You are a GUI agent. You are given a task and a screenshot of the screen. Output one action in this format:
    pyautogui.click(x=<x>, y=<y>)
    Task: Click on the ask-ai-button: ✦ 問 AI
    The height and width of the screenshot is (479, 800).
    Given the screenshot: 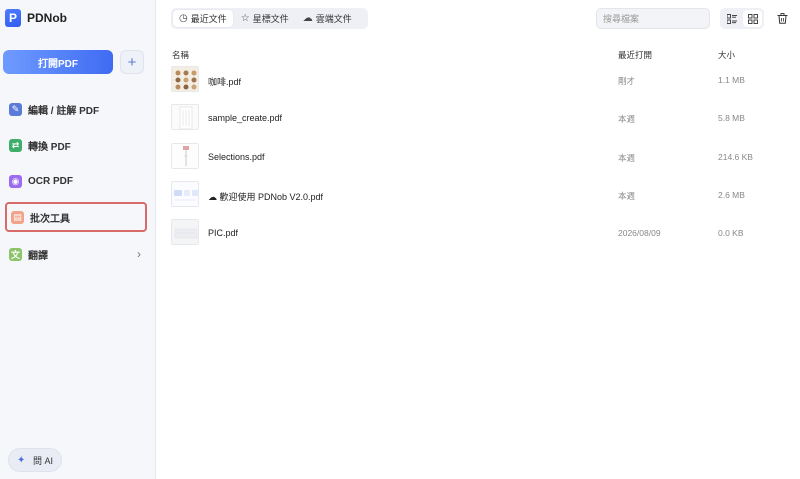 What is the action you would take?
    pyautogui.click(x=35, y=460)
    